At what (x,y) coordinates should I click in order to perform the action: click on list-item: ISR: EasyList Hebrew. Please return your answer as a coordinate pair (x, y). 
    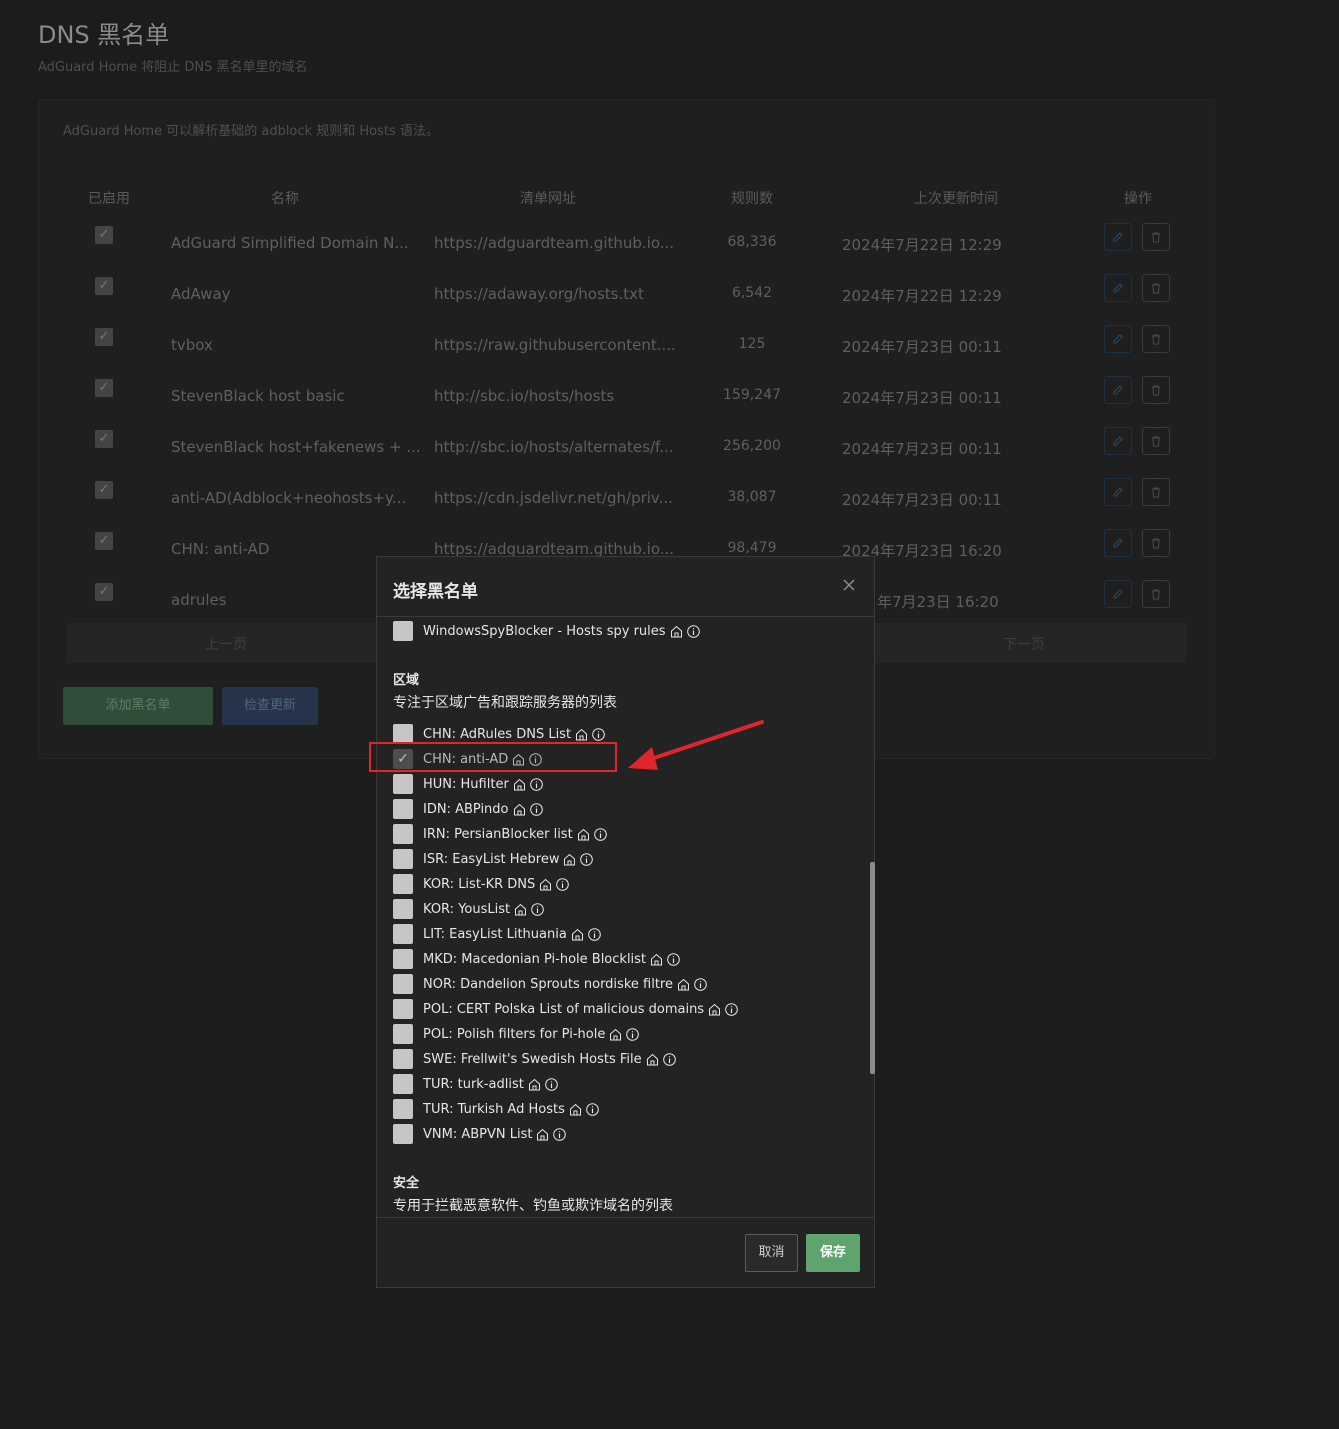
    Looking at the image, I should click on (493, 859).